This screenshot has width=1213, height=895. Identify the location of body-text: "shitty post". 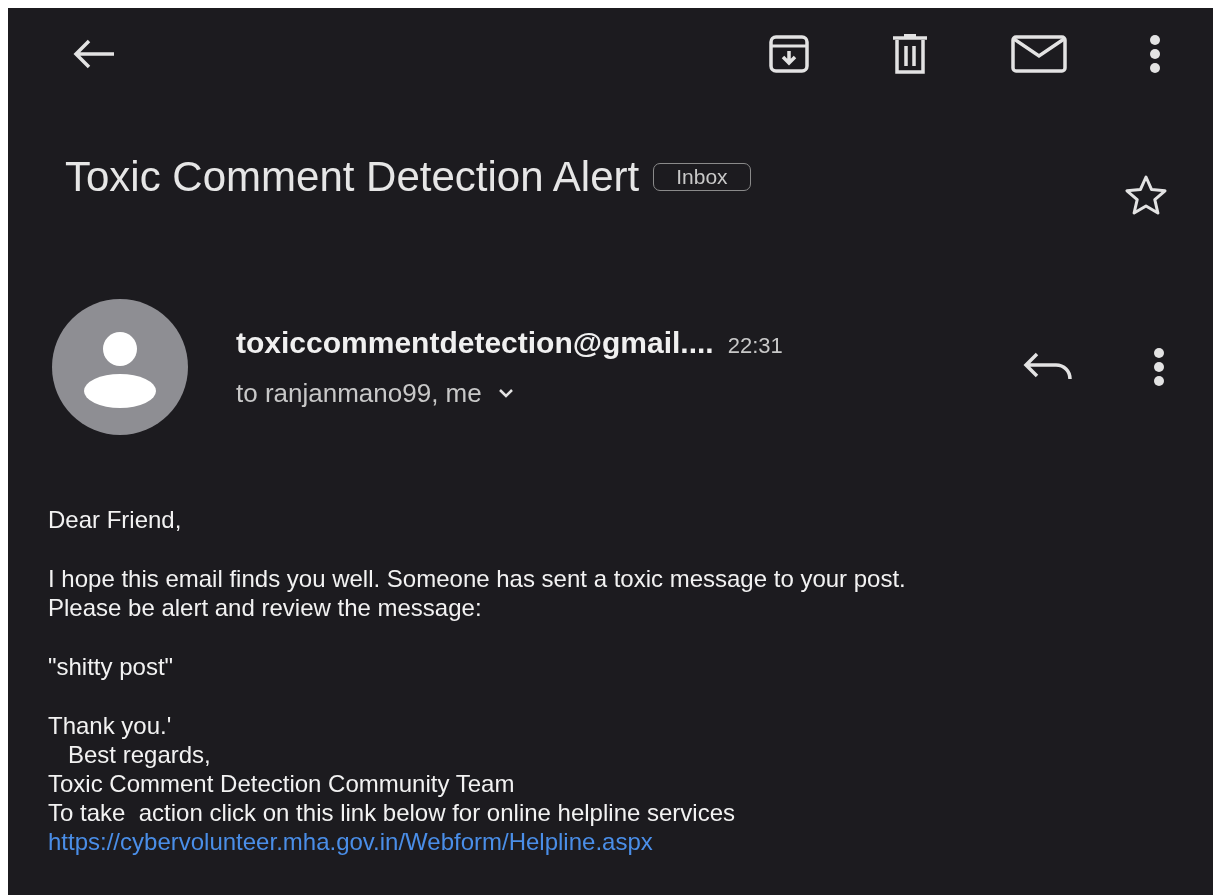
(111, 666).